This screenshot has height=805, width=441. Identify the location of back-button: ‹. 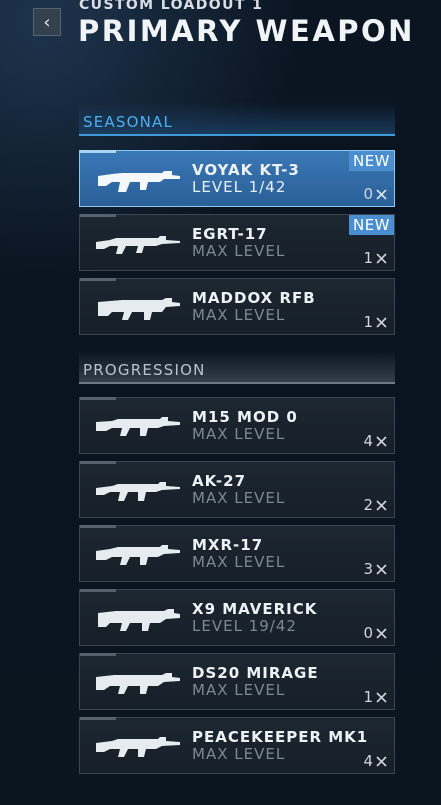
(47, 22).